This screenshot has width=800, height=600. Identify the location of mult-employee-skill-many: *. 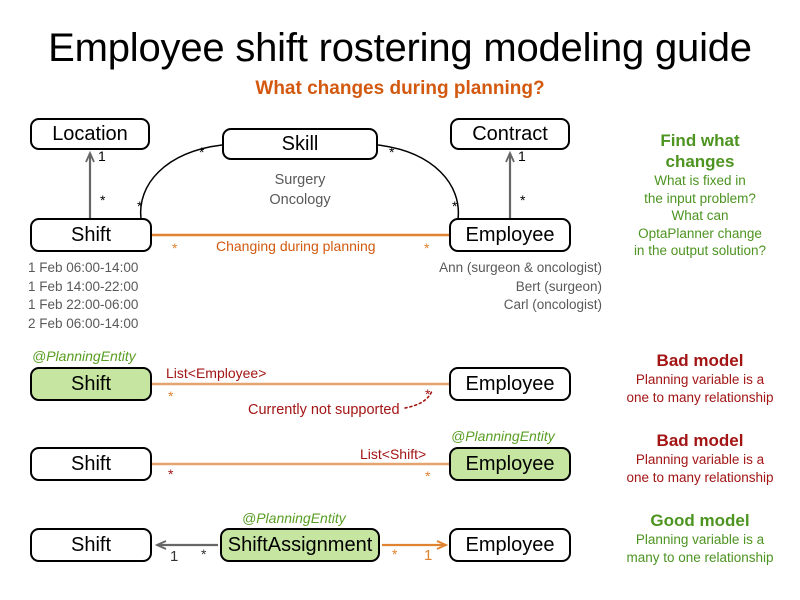
(455, 206).